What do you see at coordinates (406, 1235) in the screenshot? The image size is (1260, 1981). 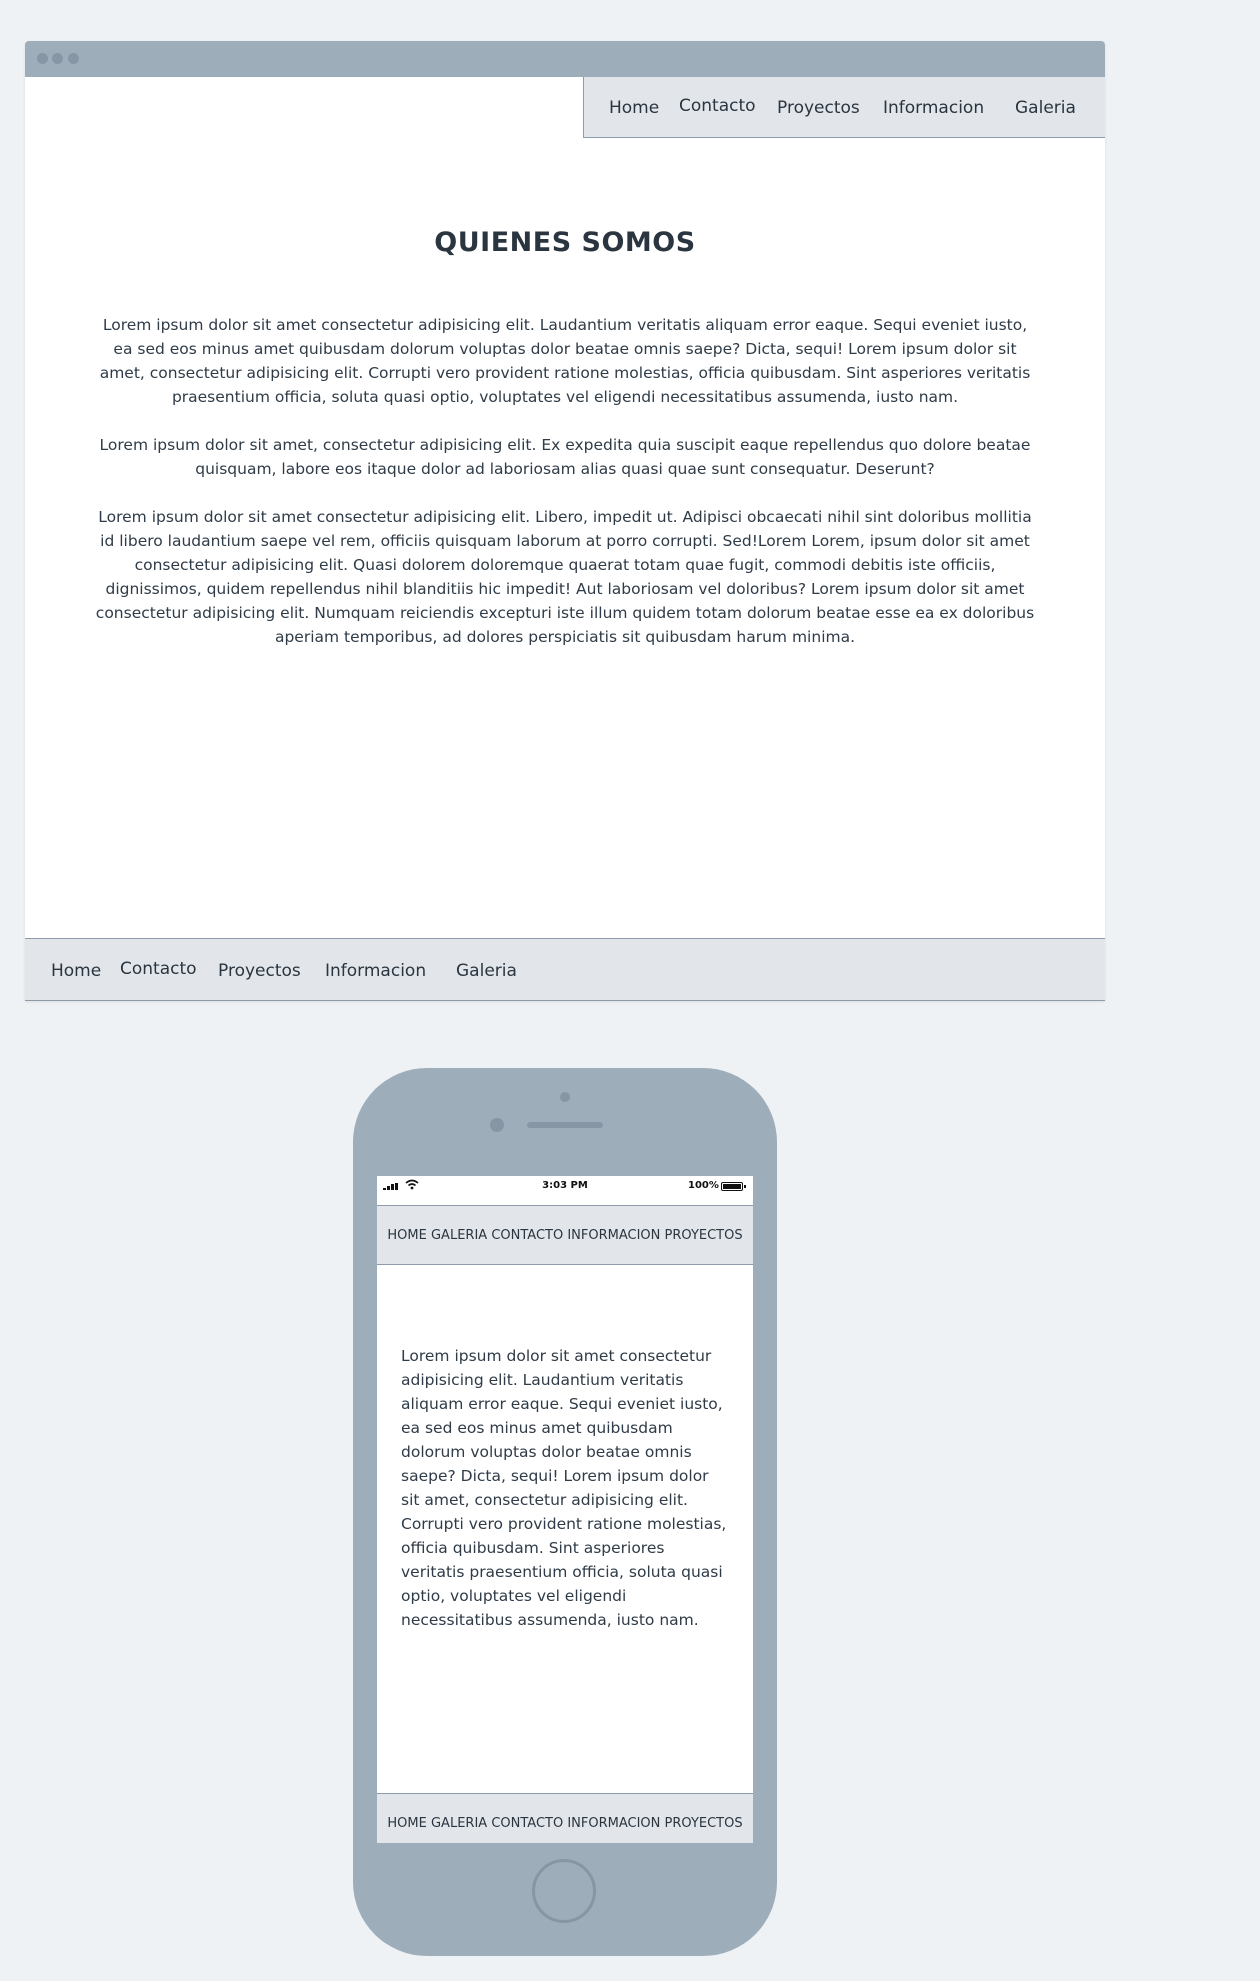 I see `mobile-nav-home-link: HOME` at bounding box center [406, 1235].